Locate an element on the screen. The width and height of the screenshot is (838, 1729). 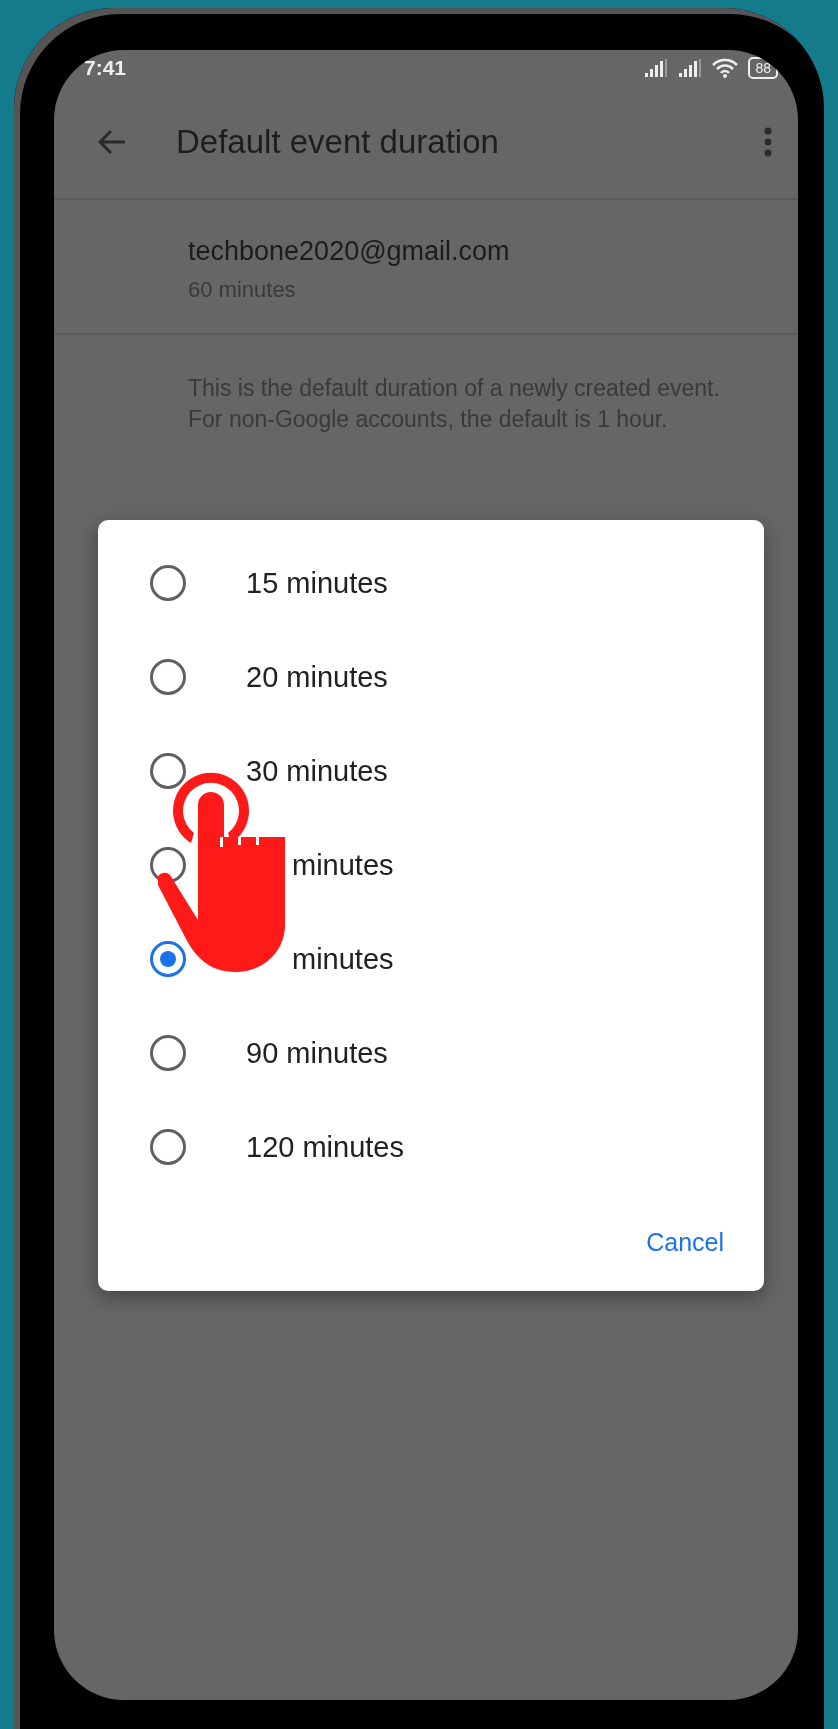
screen-title: Default event duration is located at coordinates (338, 142).